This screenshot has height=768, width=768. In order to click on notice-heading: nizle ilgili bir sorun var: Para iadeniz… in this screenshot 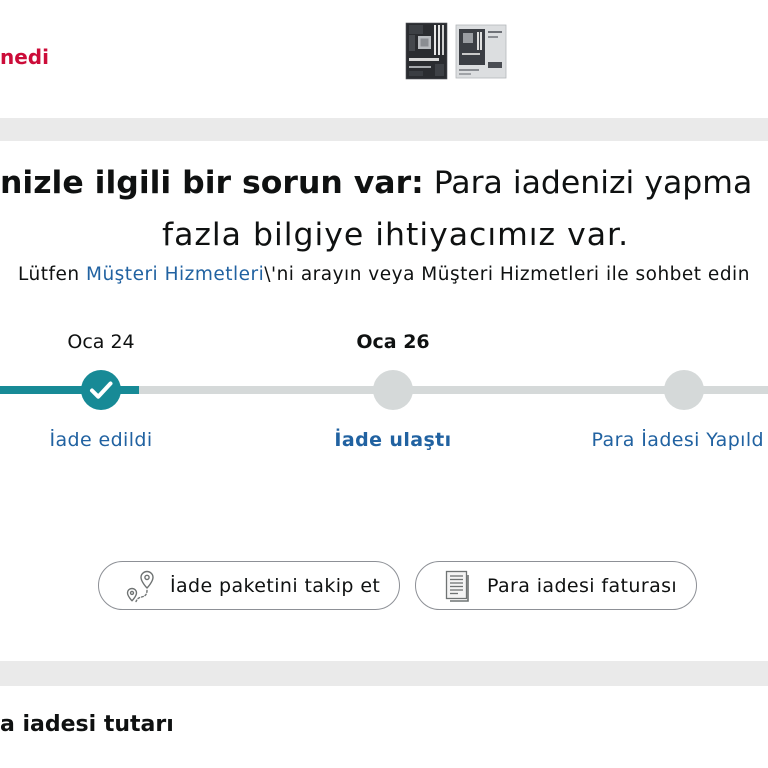, I will do `click(376, 183)`.